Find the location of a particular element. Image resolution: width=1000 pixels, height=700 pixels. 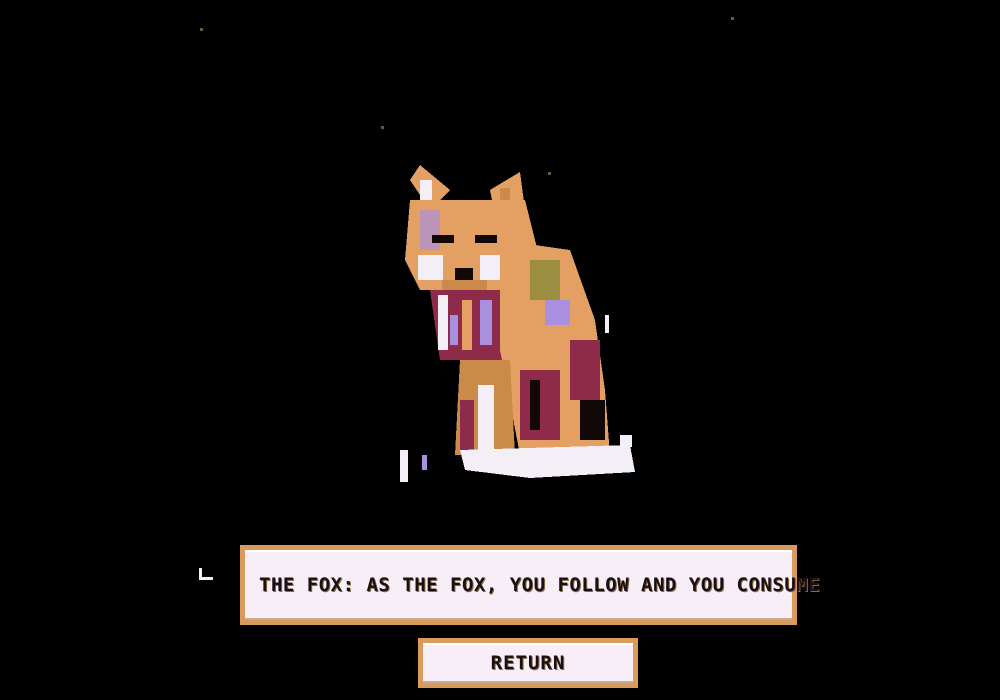

fox-illustration is located at coordinates (525, 320).